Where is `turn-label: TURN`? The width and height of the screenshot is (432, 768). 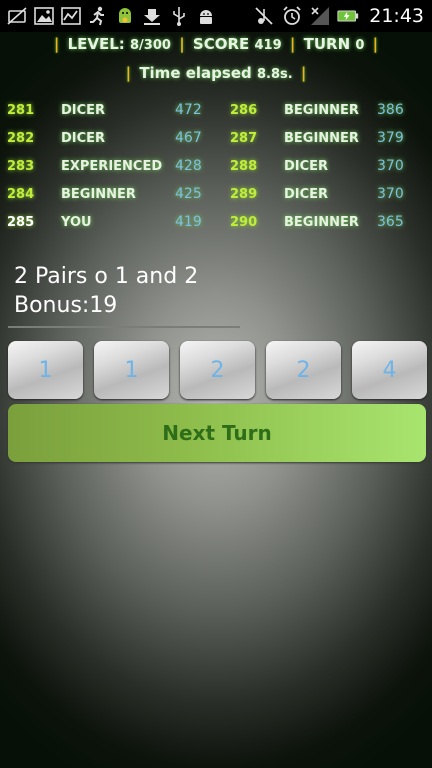
turn-label: TURN is located at coordinates (327, 44).